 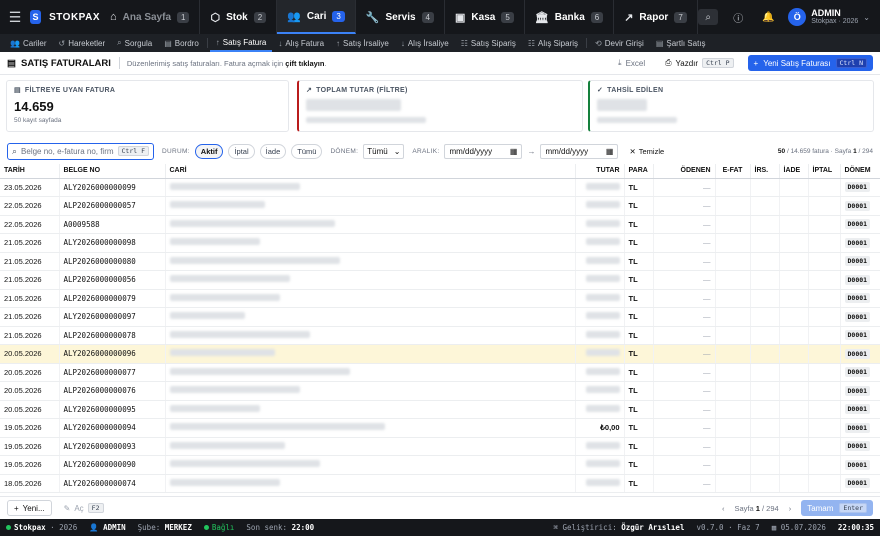 I want to click on app-logo: S STOKPAX, so click(x=65, y=17).